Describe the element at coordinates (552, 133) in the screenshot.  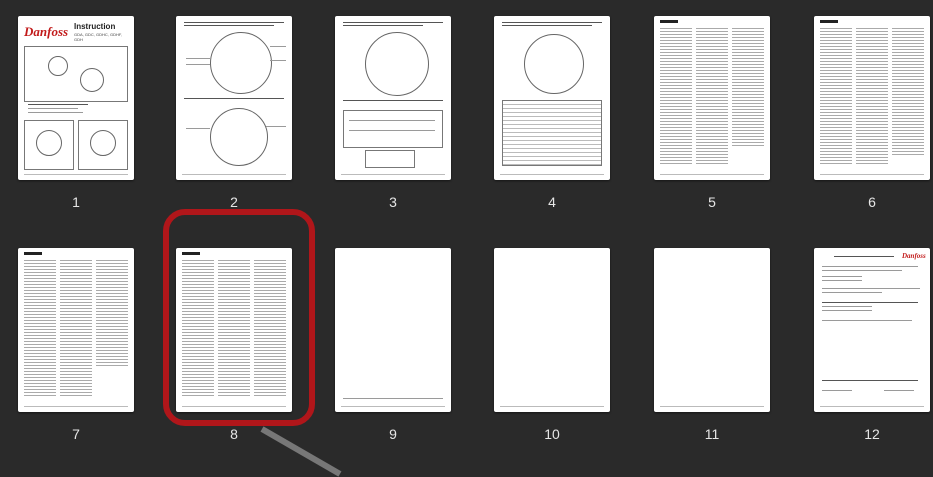
I see `data-table` at that location.